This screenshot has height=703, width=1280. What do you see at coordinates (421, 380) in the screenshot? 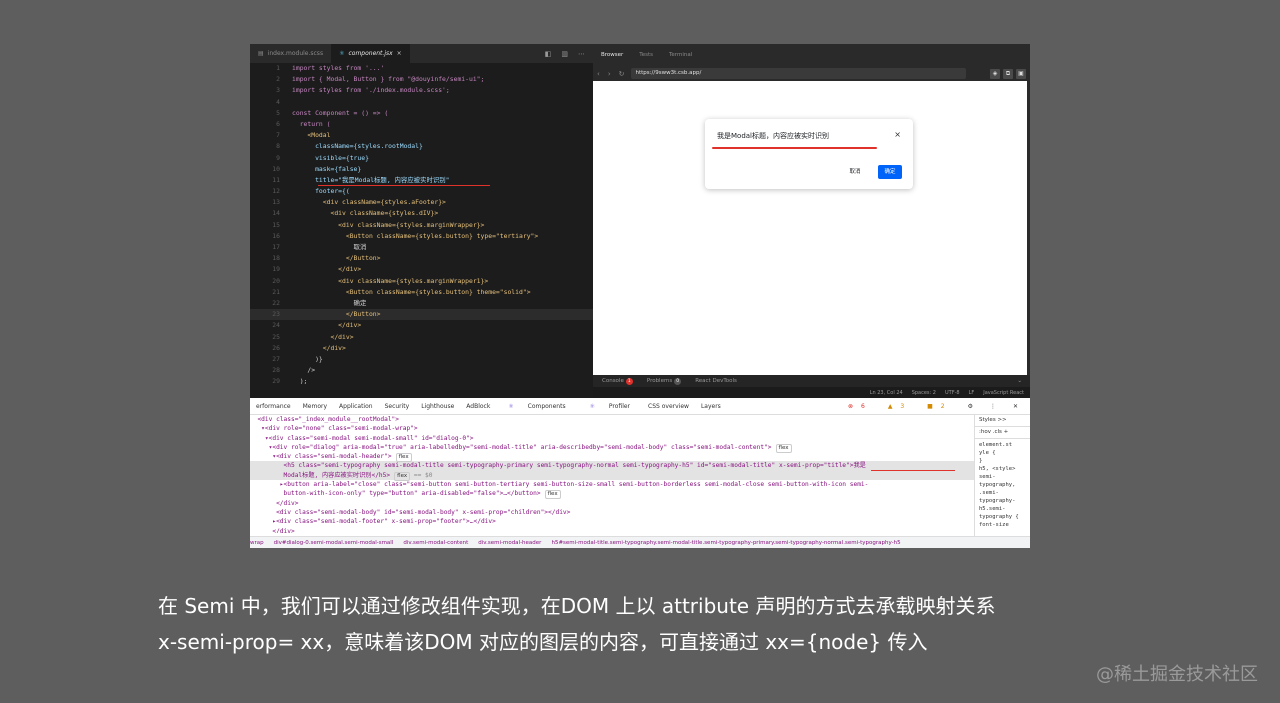
I see `code-line: 29 );` at bounding box center [421, 380].